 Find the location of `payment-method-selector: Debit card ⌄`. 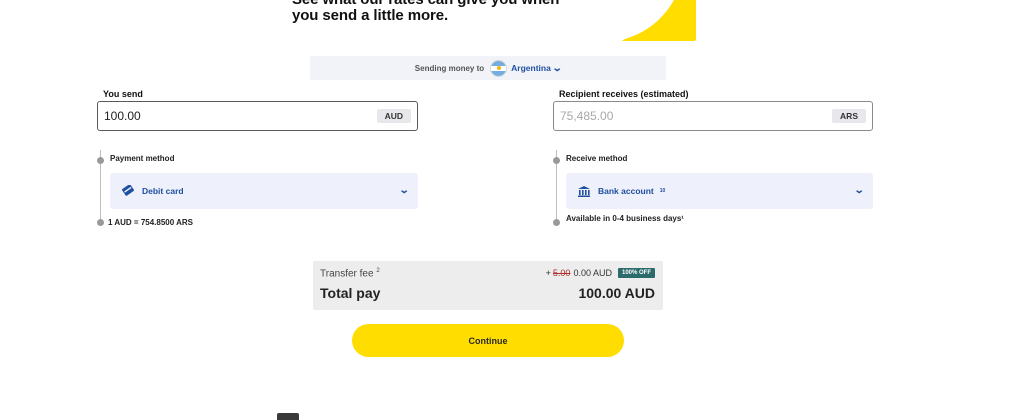

payment-method-selector: Debit card ⌄ is located at coordinates (264, 191).